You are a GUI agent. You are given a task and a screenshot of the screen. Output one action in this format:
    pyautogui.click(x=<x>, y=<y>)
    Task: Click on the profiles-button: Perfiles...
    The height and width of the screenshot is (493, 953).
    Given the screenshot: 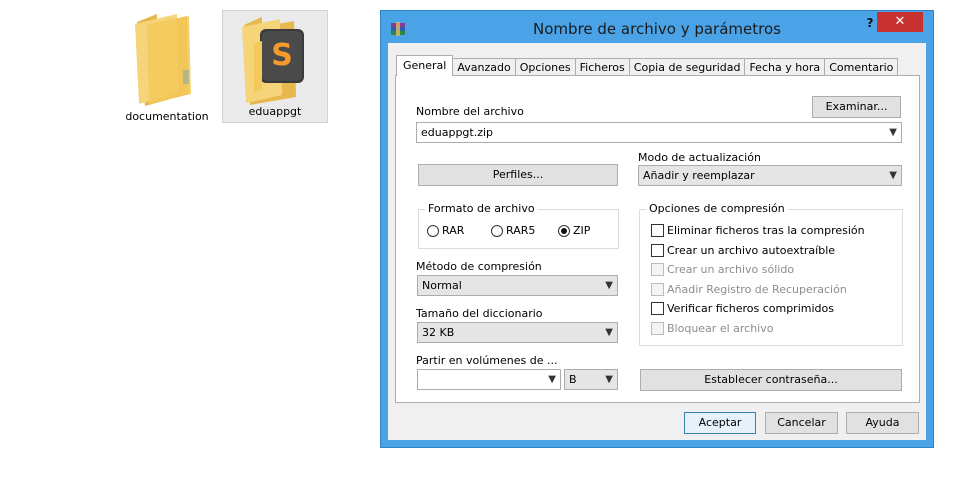 What is the action you would take?
    pyautogui.click(x=518, y=175)
    